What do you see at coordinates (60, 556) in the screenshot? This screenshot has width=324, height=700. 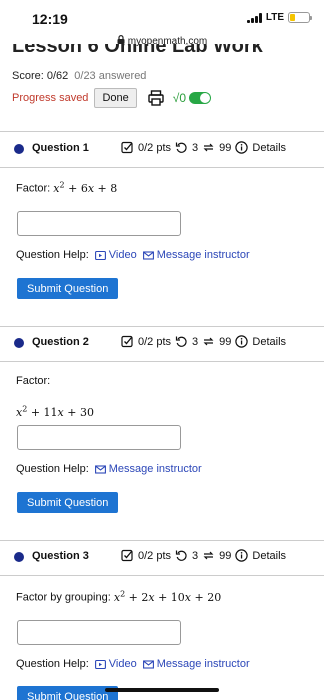 I see `question-title: Question 3` at bounding box center [60, 556].